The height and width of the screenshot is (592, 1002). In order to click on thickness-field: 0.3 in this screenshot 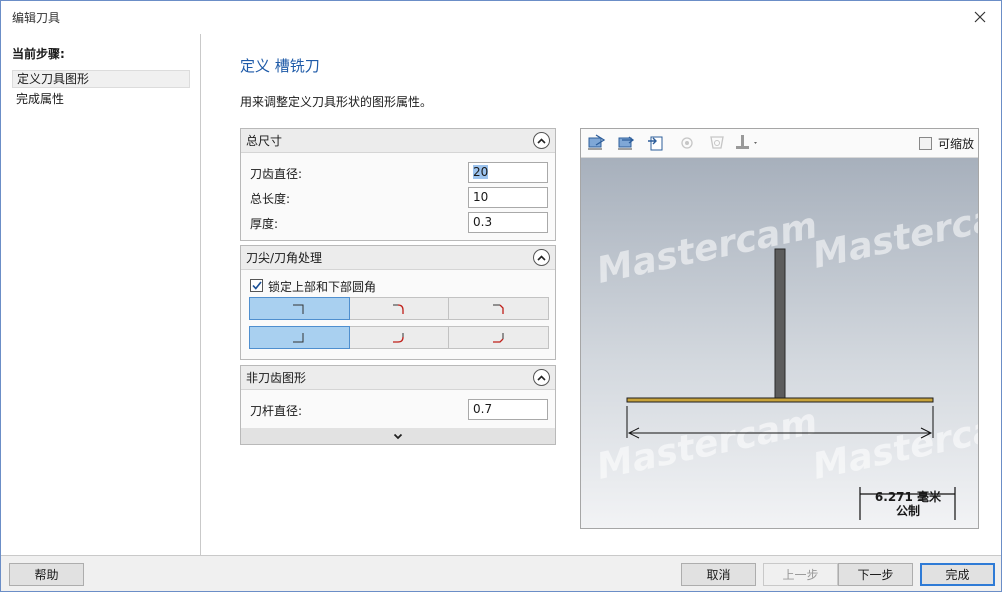, I will do `click(508, 222)`.